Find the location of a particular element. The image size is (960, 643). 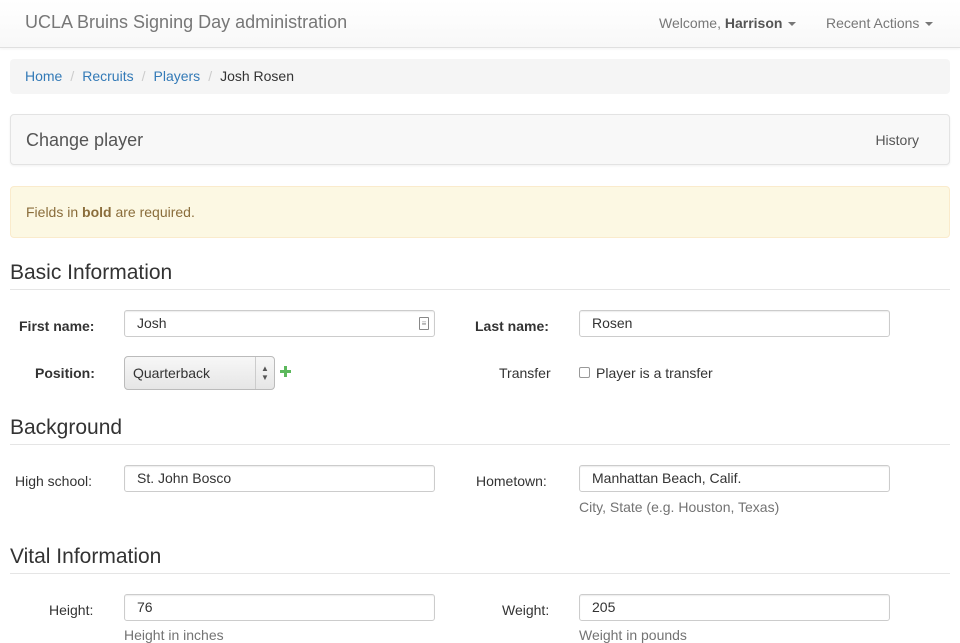

transfer-checkbox-label: Player is a transfer is located at coordinates (654, 373).